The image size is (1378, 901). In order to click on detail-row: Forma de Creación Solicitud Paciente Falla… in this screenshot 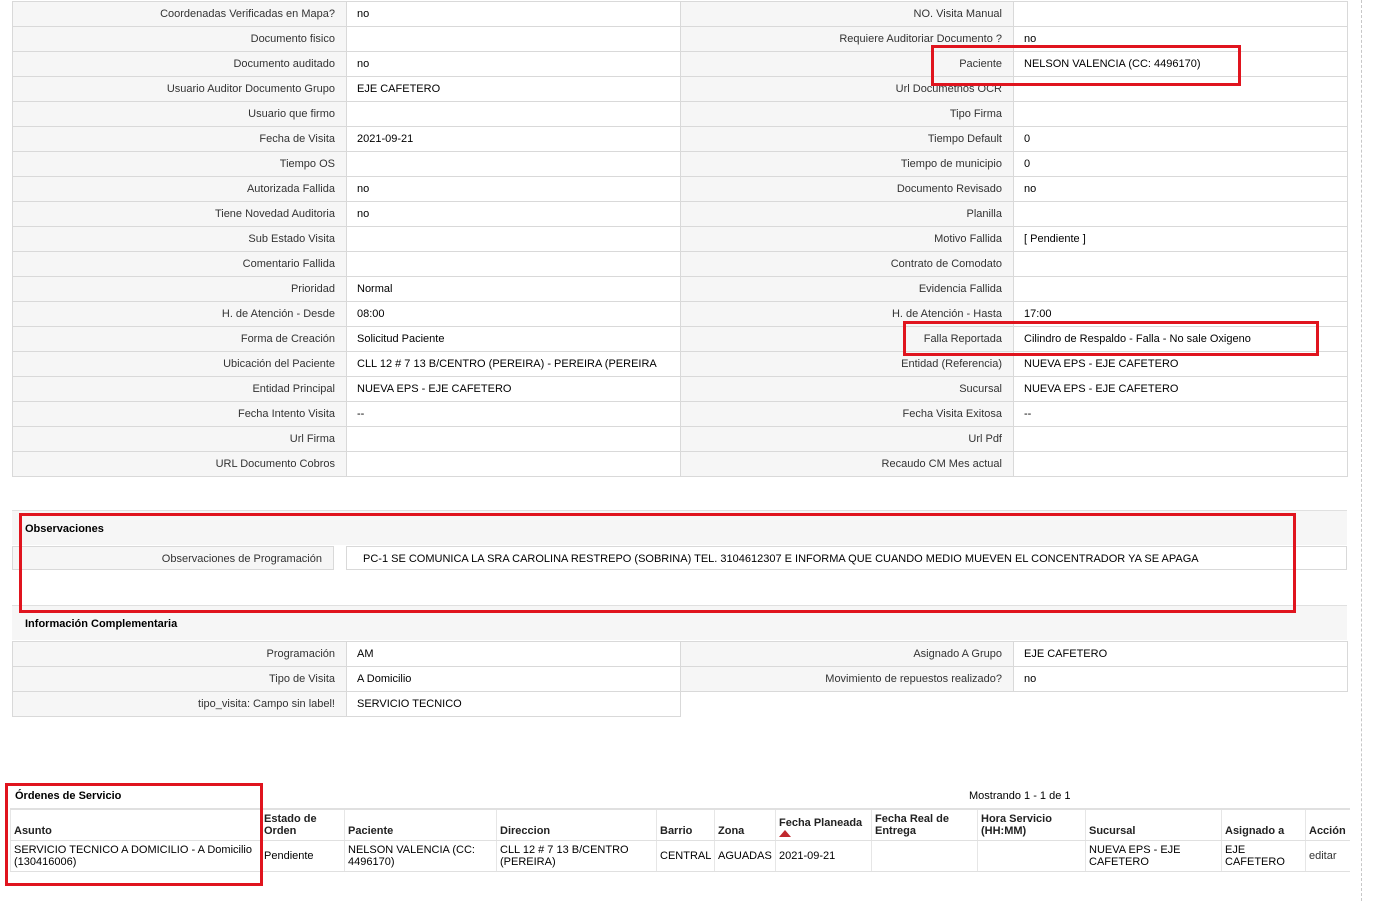, I will do `click(680, 339)`.